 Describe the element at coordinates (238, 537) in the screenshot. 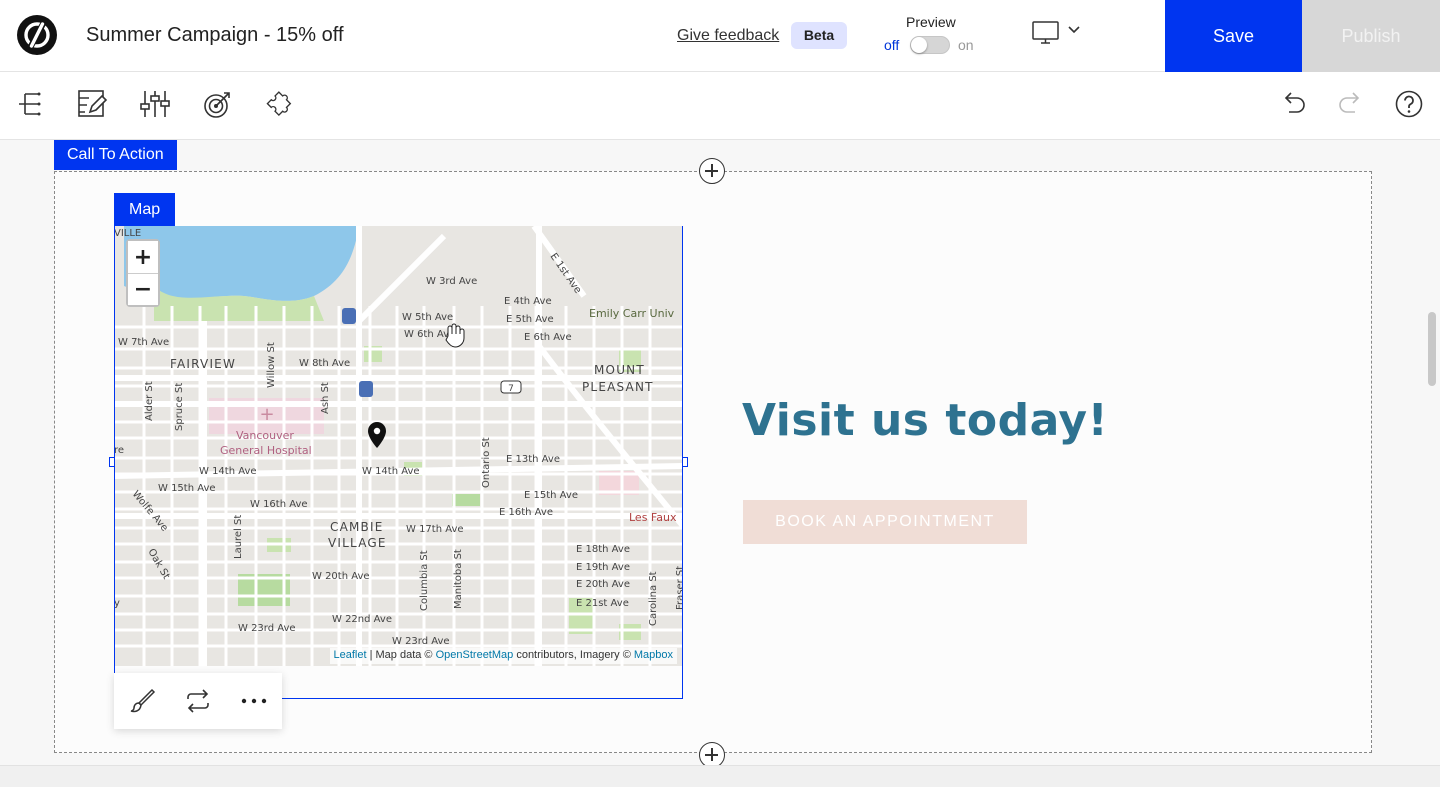

I see `street-label: Laurel St` at that location.